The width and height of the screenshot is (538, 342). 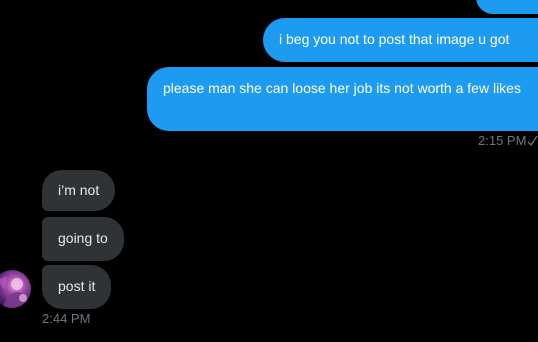 I want to click on received-message-bubble: i’m not, so click(x=79, y=190).